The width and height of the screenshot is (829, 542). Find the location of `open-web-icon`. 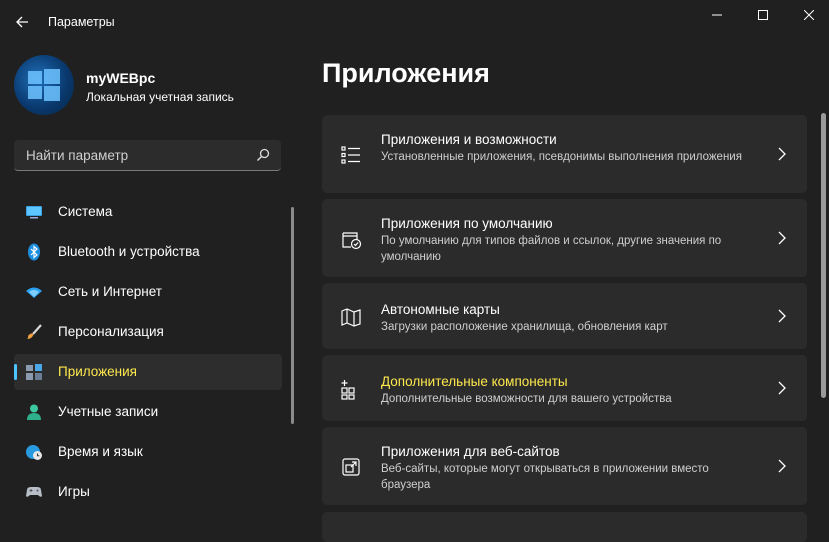

open-web-icon is located at coordinates (351, 467).